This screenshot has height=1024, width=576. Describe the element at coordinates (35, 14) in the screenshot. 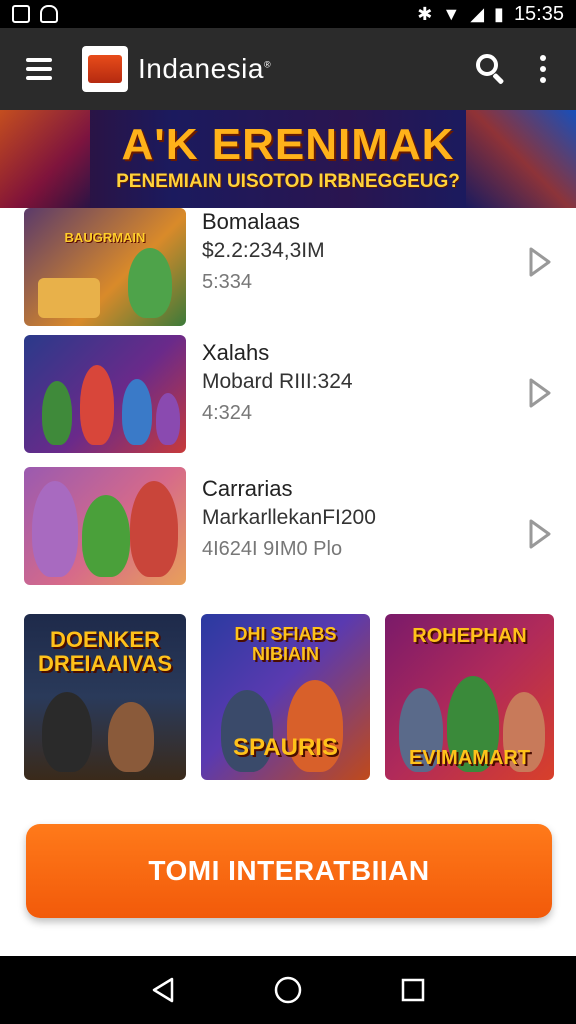

I see `status-left` at that location.